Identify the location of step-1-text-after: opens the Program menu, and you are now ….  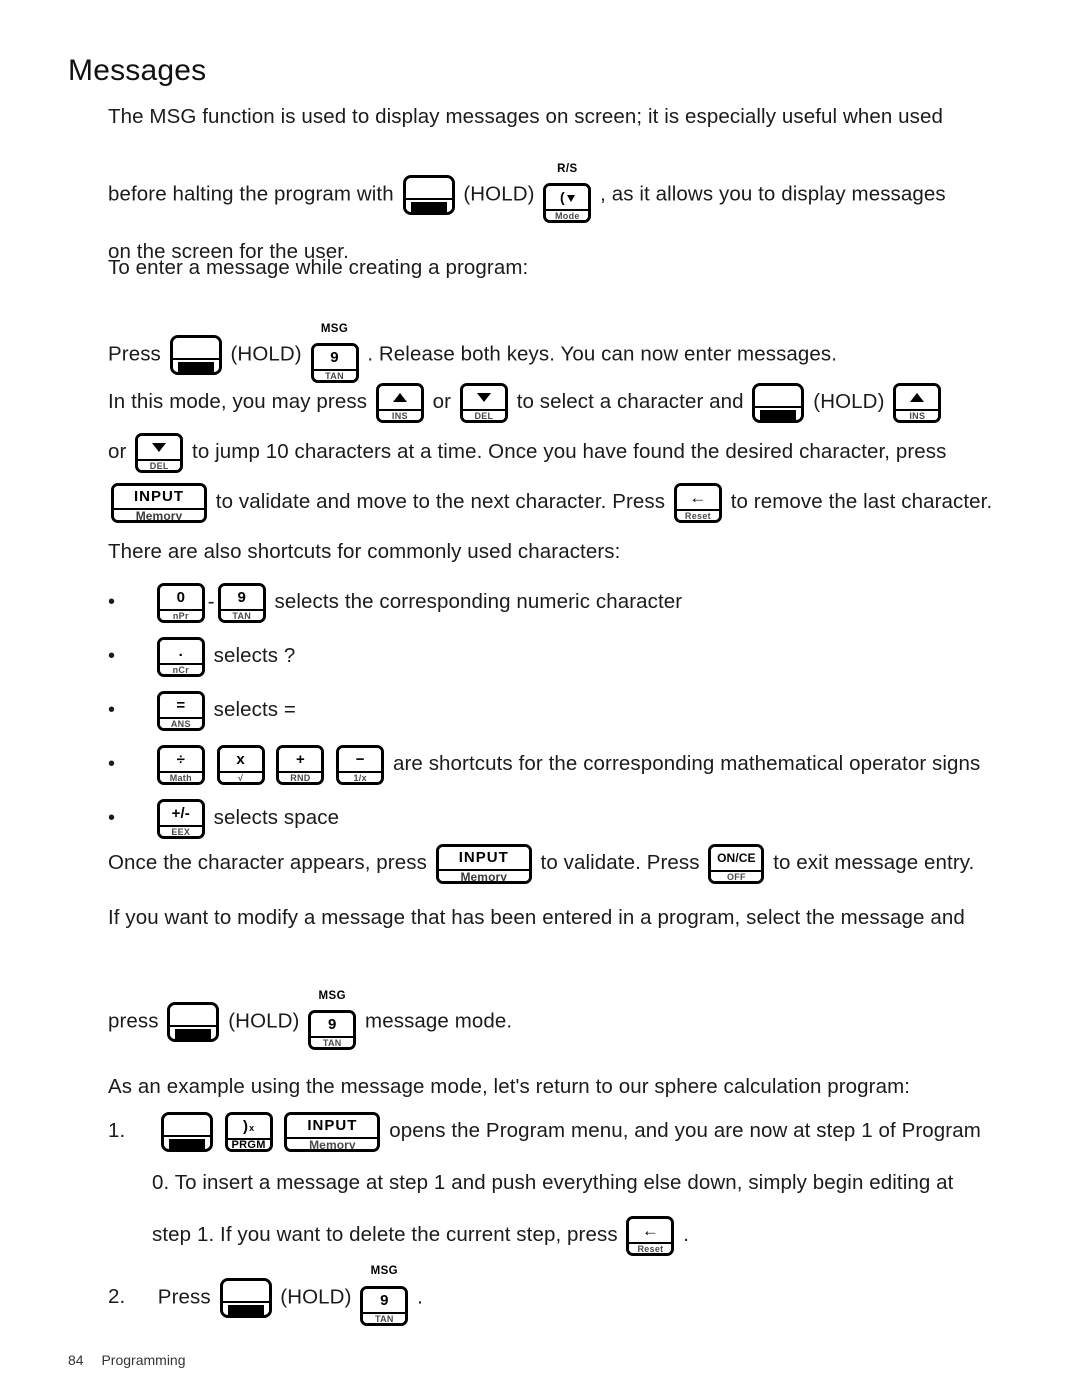
(685, 1130).